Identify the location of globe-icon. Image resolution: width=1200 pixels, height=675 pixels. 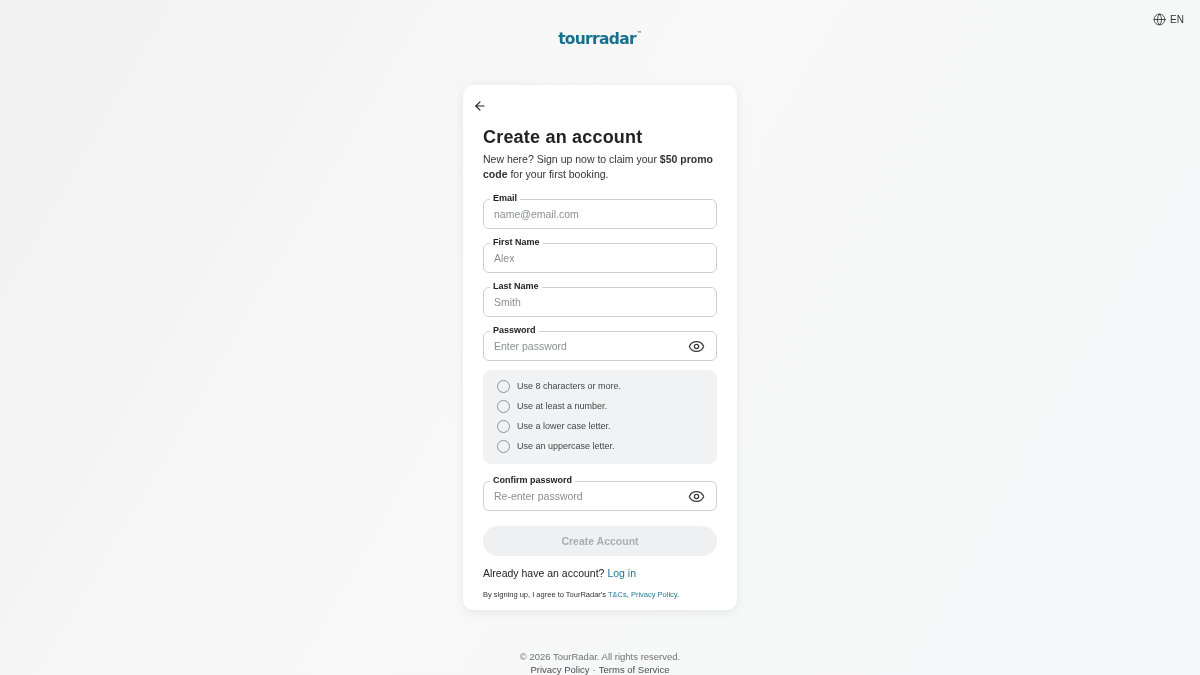
(1160, 19).